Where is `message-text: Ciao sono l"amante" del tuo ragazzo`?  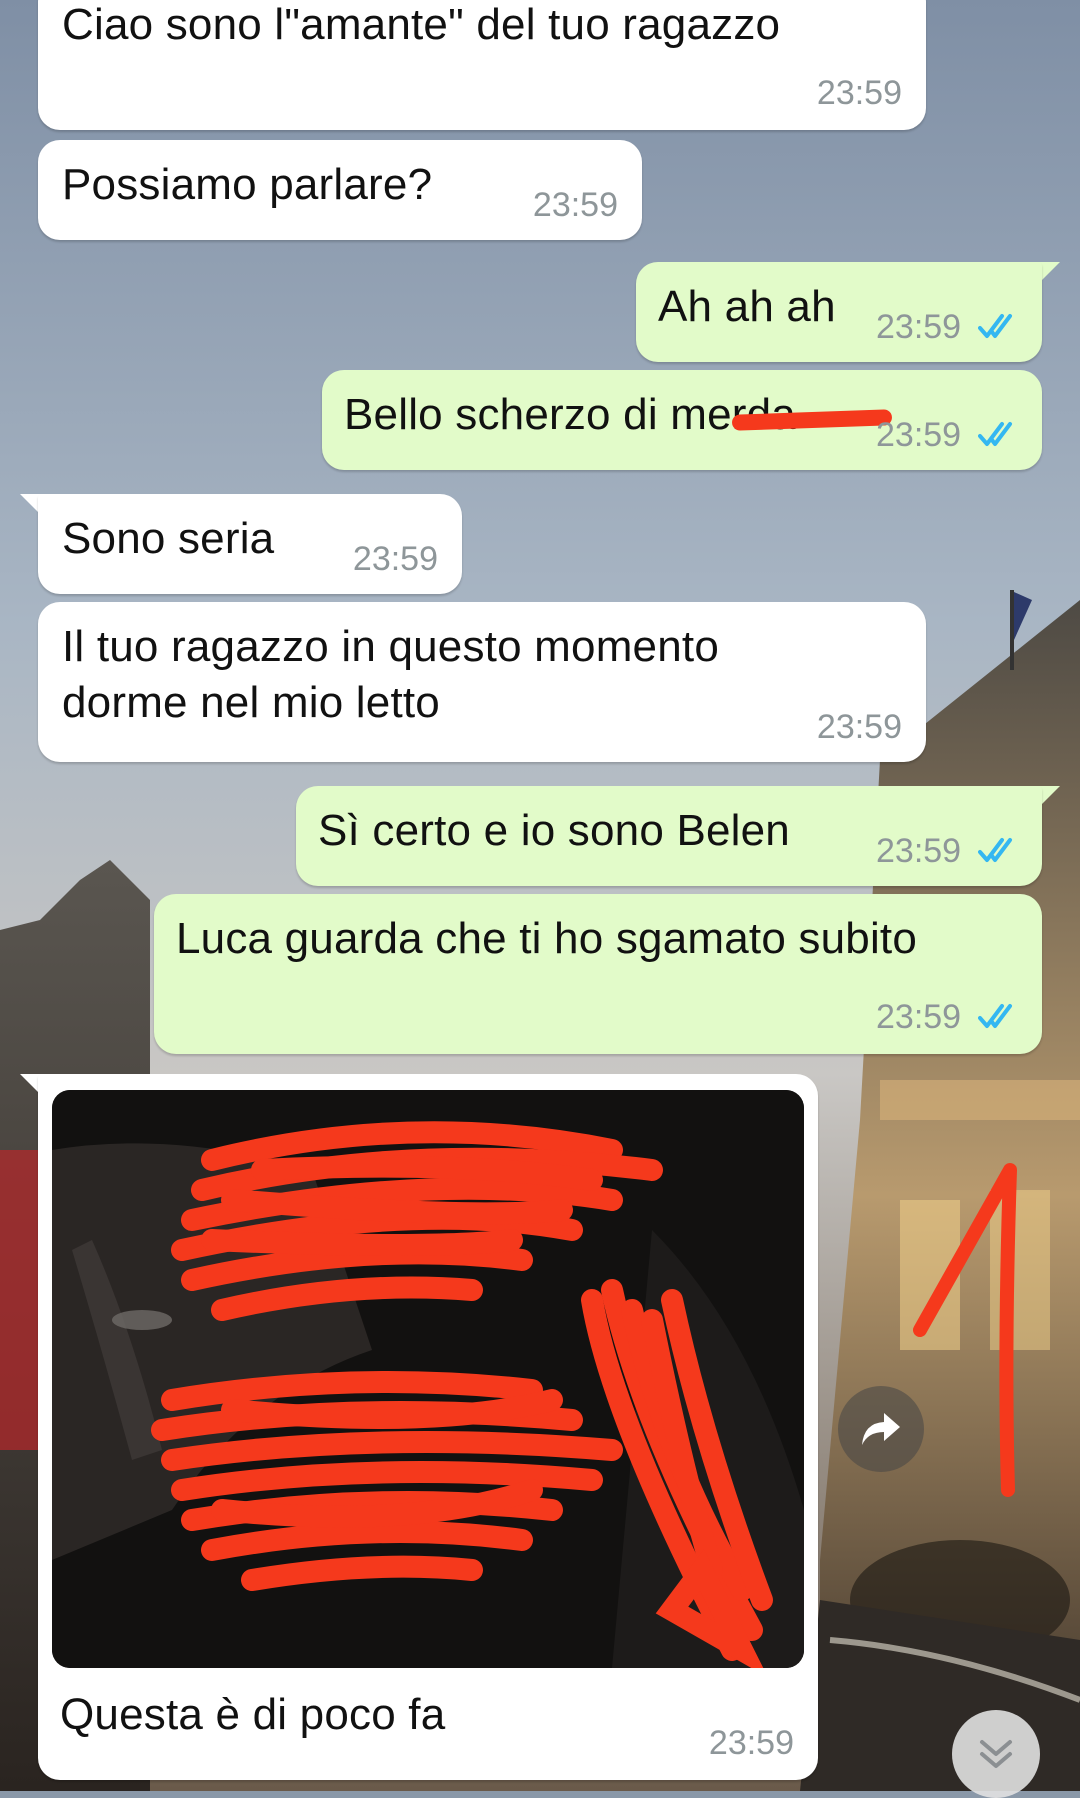 message-text: Ciao sono l"amante" del tuo ragazzo is located at coordinates (421, 24).